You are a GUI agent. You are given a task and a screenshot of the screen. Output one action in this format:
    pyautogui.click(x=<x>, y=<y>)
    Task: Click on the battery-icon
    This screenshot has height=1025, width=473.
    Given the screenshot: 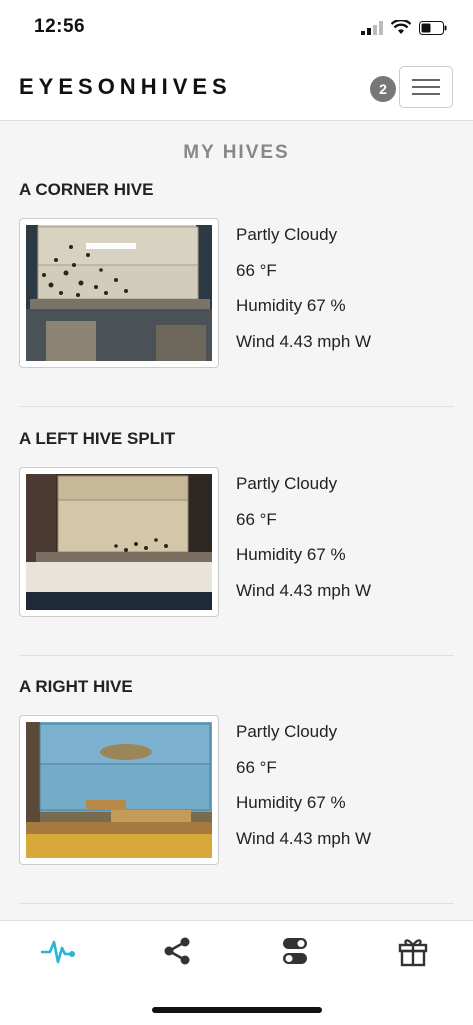 What is the action you would take?
    pyautogui.click(x=433, y=27)
    